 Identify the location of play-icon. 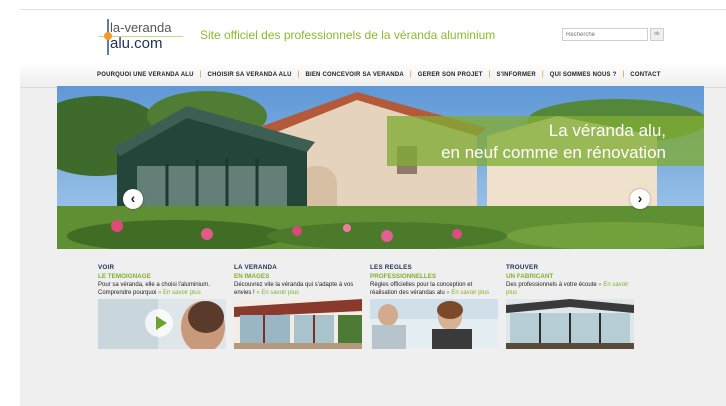
(161, 323).